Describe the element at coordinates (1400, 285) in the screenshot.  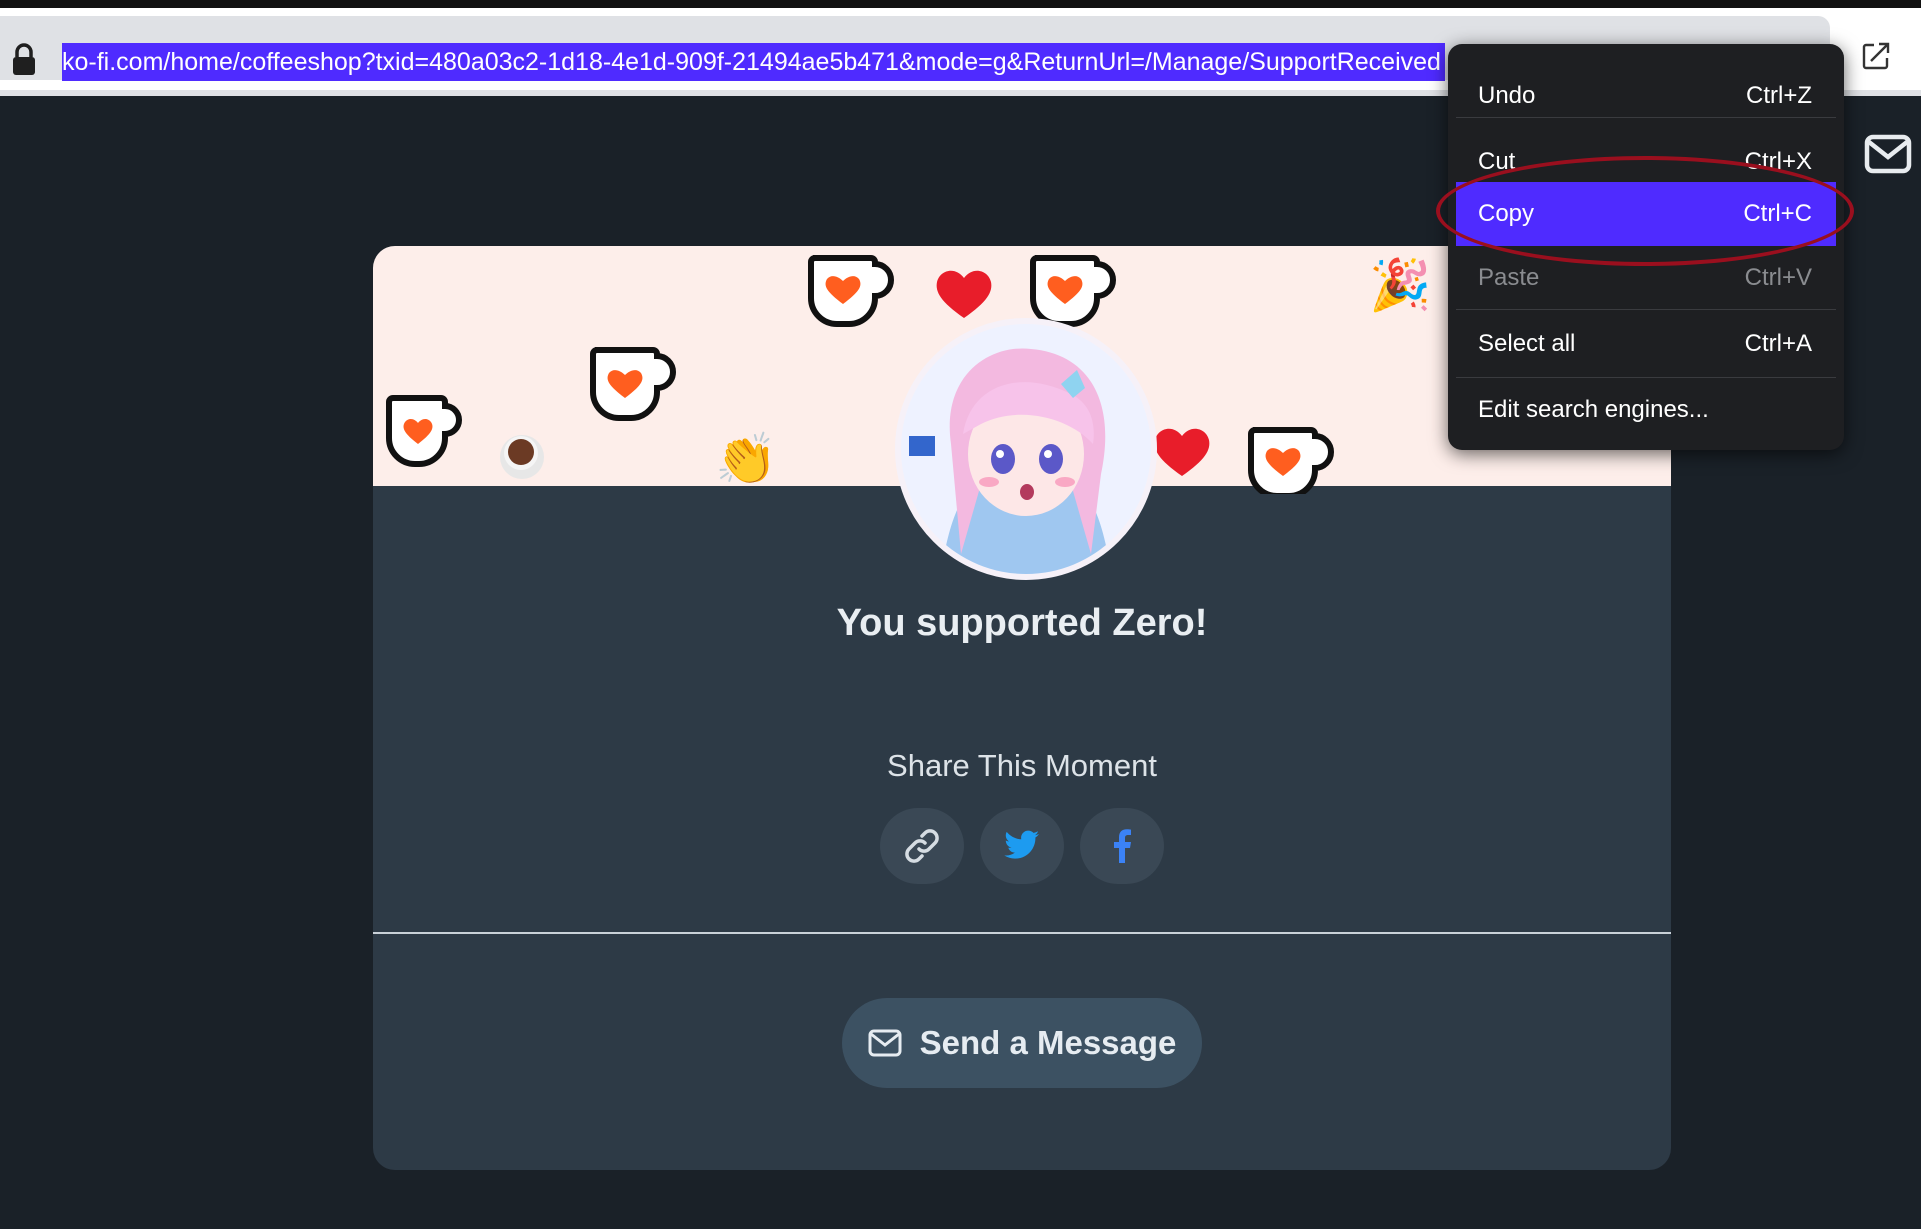
I see `party-popper-icon: 🎉` at that location.